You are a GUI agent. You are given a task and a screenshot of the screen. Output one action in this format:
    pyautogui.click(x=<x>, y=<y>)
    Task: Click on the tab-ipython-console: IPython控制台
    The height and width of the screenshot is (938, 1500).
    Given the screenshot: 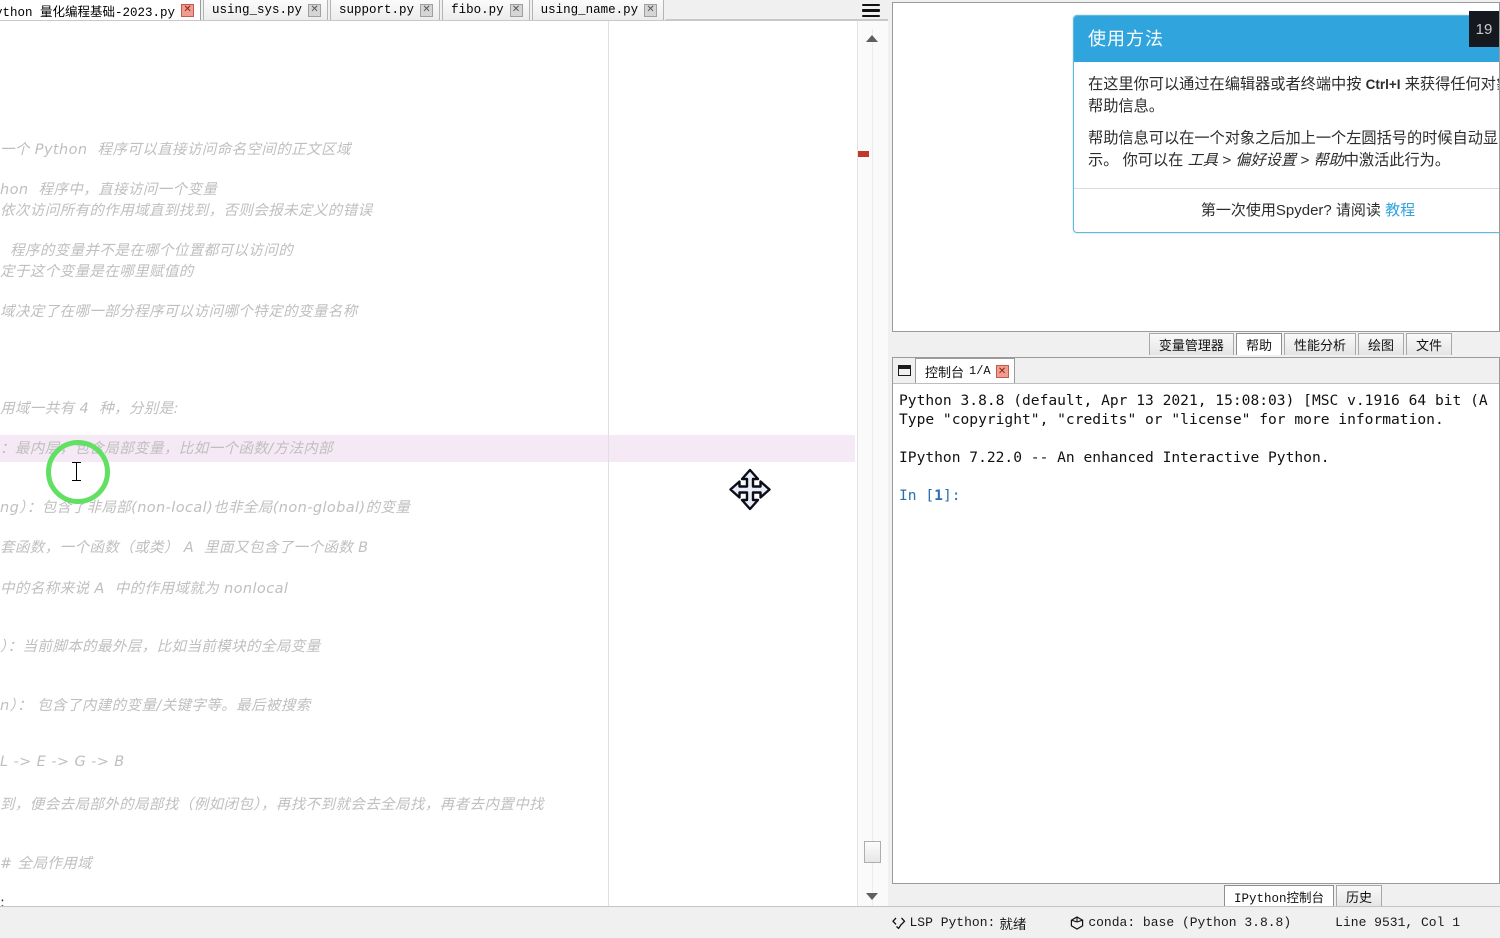 What is the action you would take?
    pyautogui.click(x=1279, y=895)
    